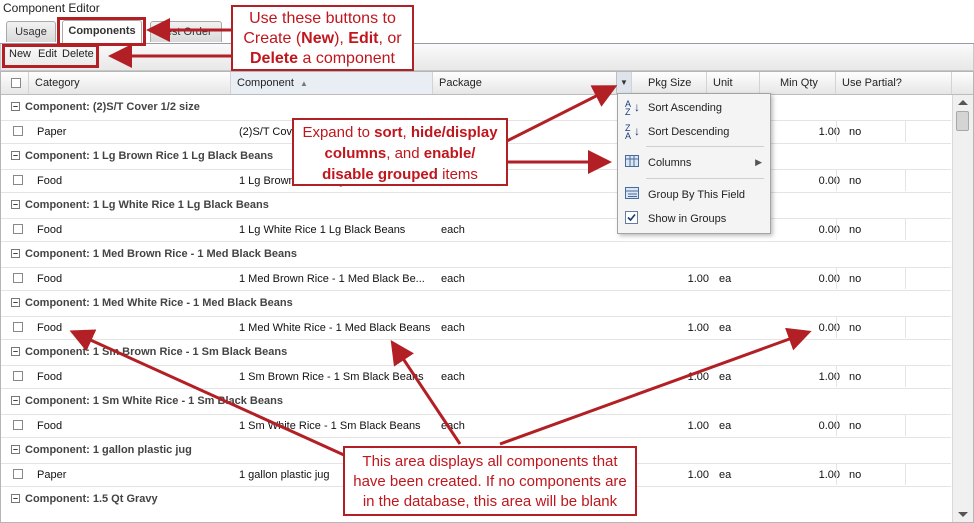 Image resolution: width=974 pixels, height=523 pixels. I want to click on scroll-thumb, so click(962, 121).